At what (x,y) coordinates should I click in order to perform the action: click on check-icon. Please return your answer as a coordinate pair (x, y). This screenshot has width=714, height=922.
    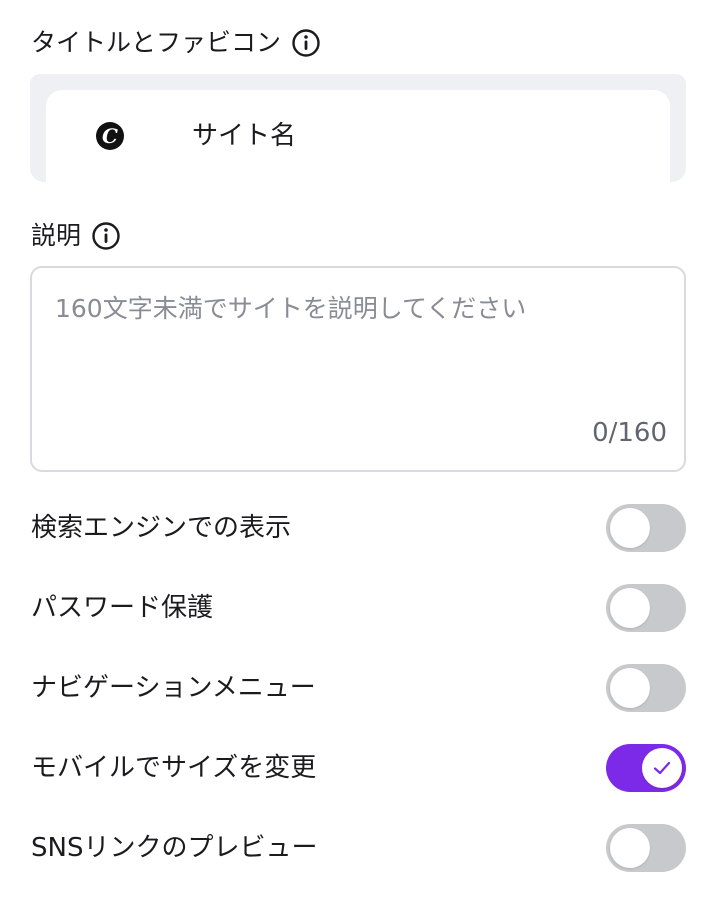
    Looking at the image, I should click on (662, 768).